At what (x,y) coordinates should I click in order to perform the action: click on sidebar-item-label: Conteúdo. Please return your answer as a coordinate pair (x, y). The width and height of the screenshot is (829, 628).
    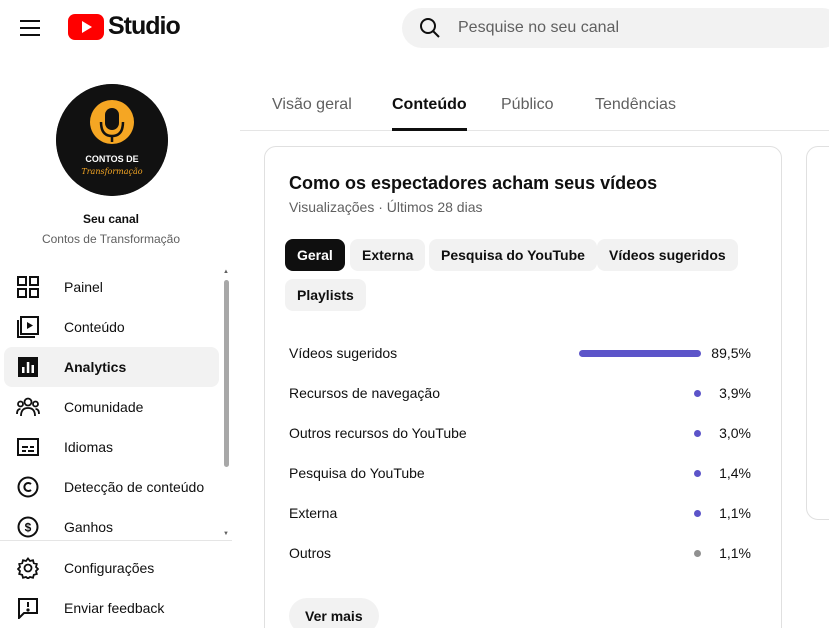
    Looking at the image, I should click on (94, 327).